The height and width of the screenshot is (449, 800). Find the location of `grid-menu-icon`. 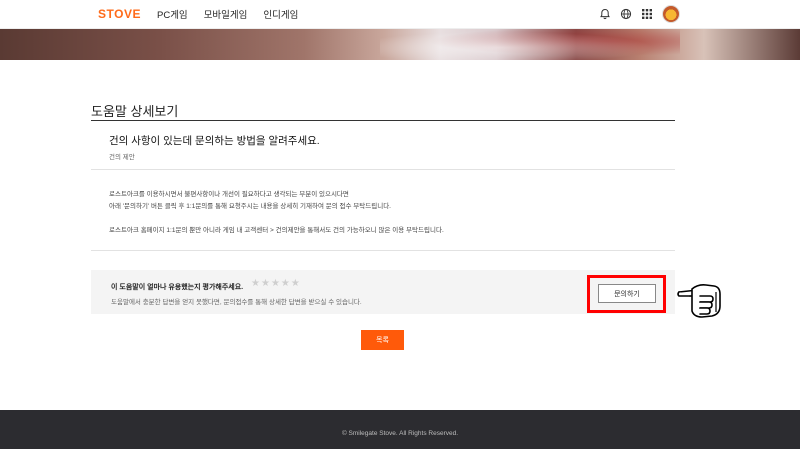

grid-menu-icon is located at coordinates (647, 14).